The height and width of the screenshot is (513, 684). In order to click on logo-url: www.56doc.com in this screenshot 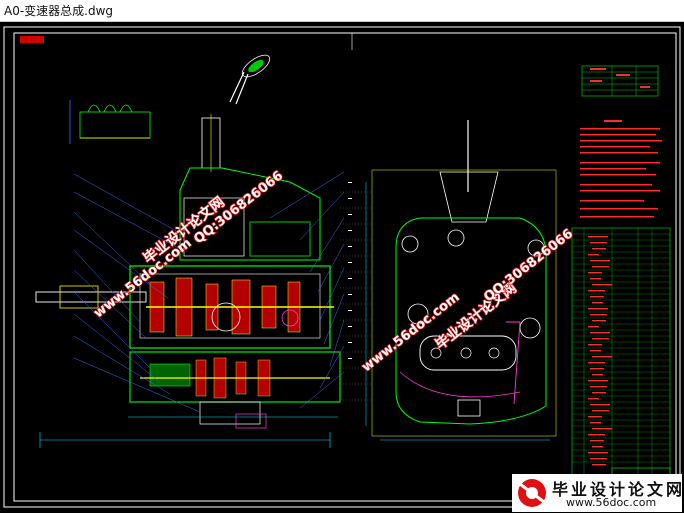, I will do `click(611, 502)`.